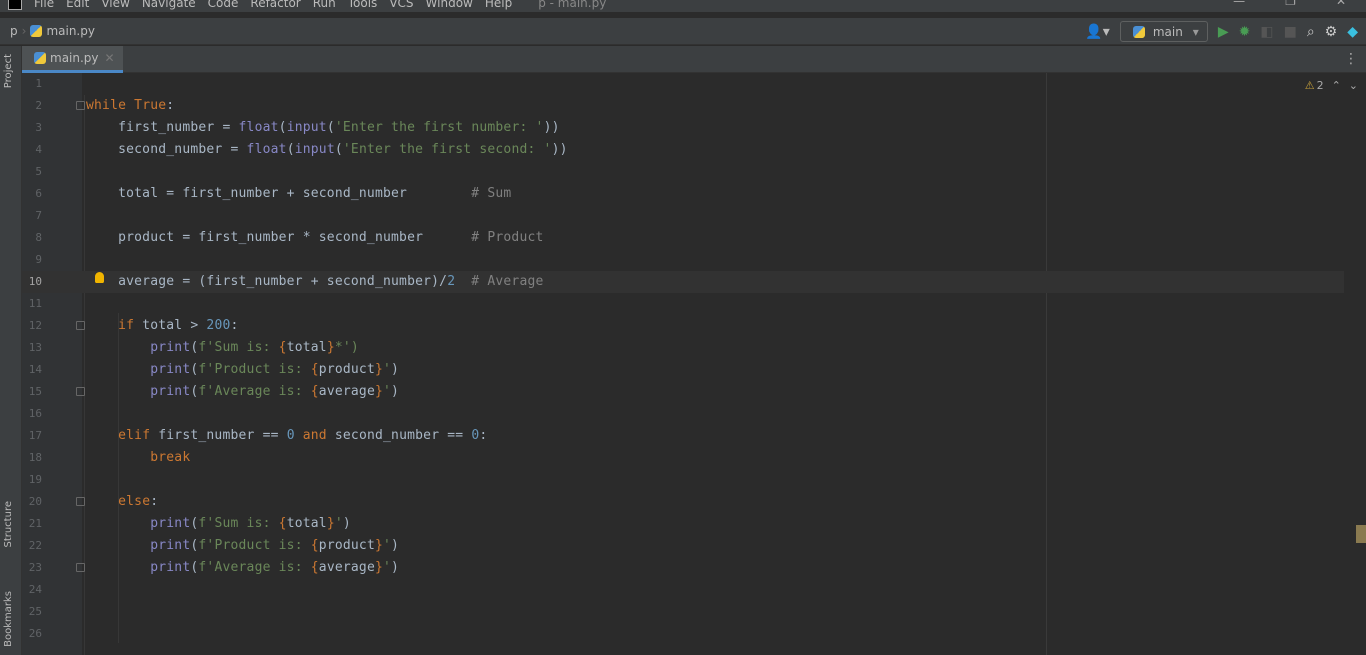  Describe the element at coordinates (8, 524) in the screenshot. I see `structure-tool-button: Structure` at that location.